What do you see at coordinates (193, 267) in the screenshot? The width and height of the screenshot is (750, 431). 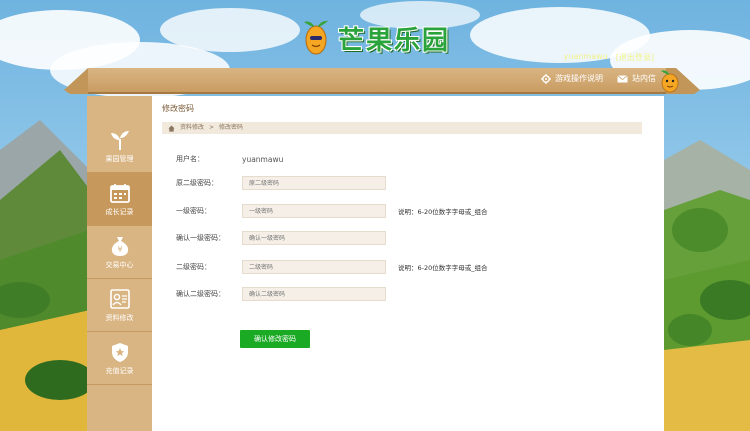 I see `second-password-label: 二级密码：` at bounding box center [193, 267].